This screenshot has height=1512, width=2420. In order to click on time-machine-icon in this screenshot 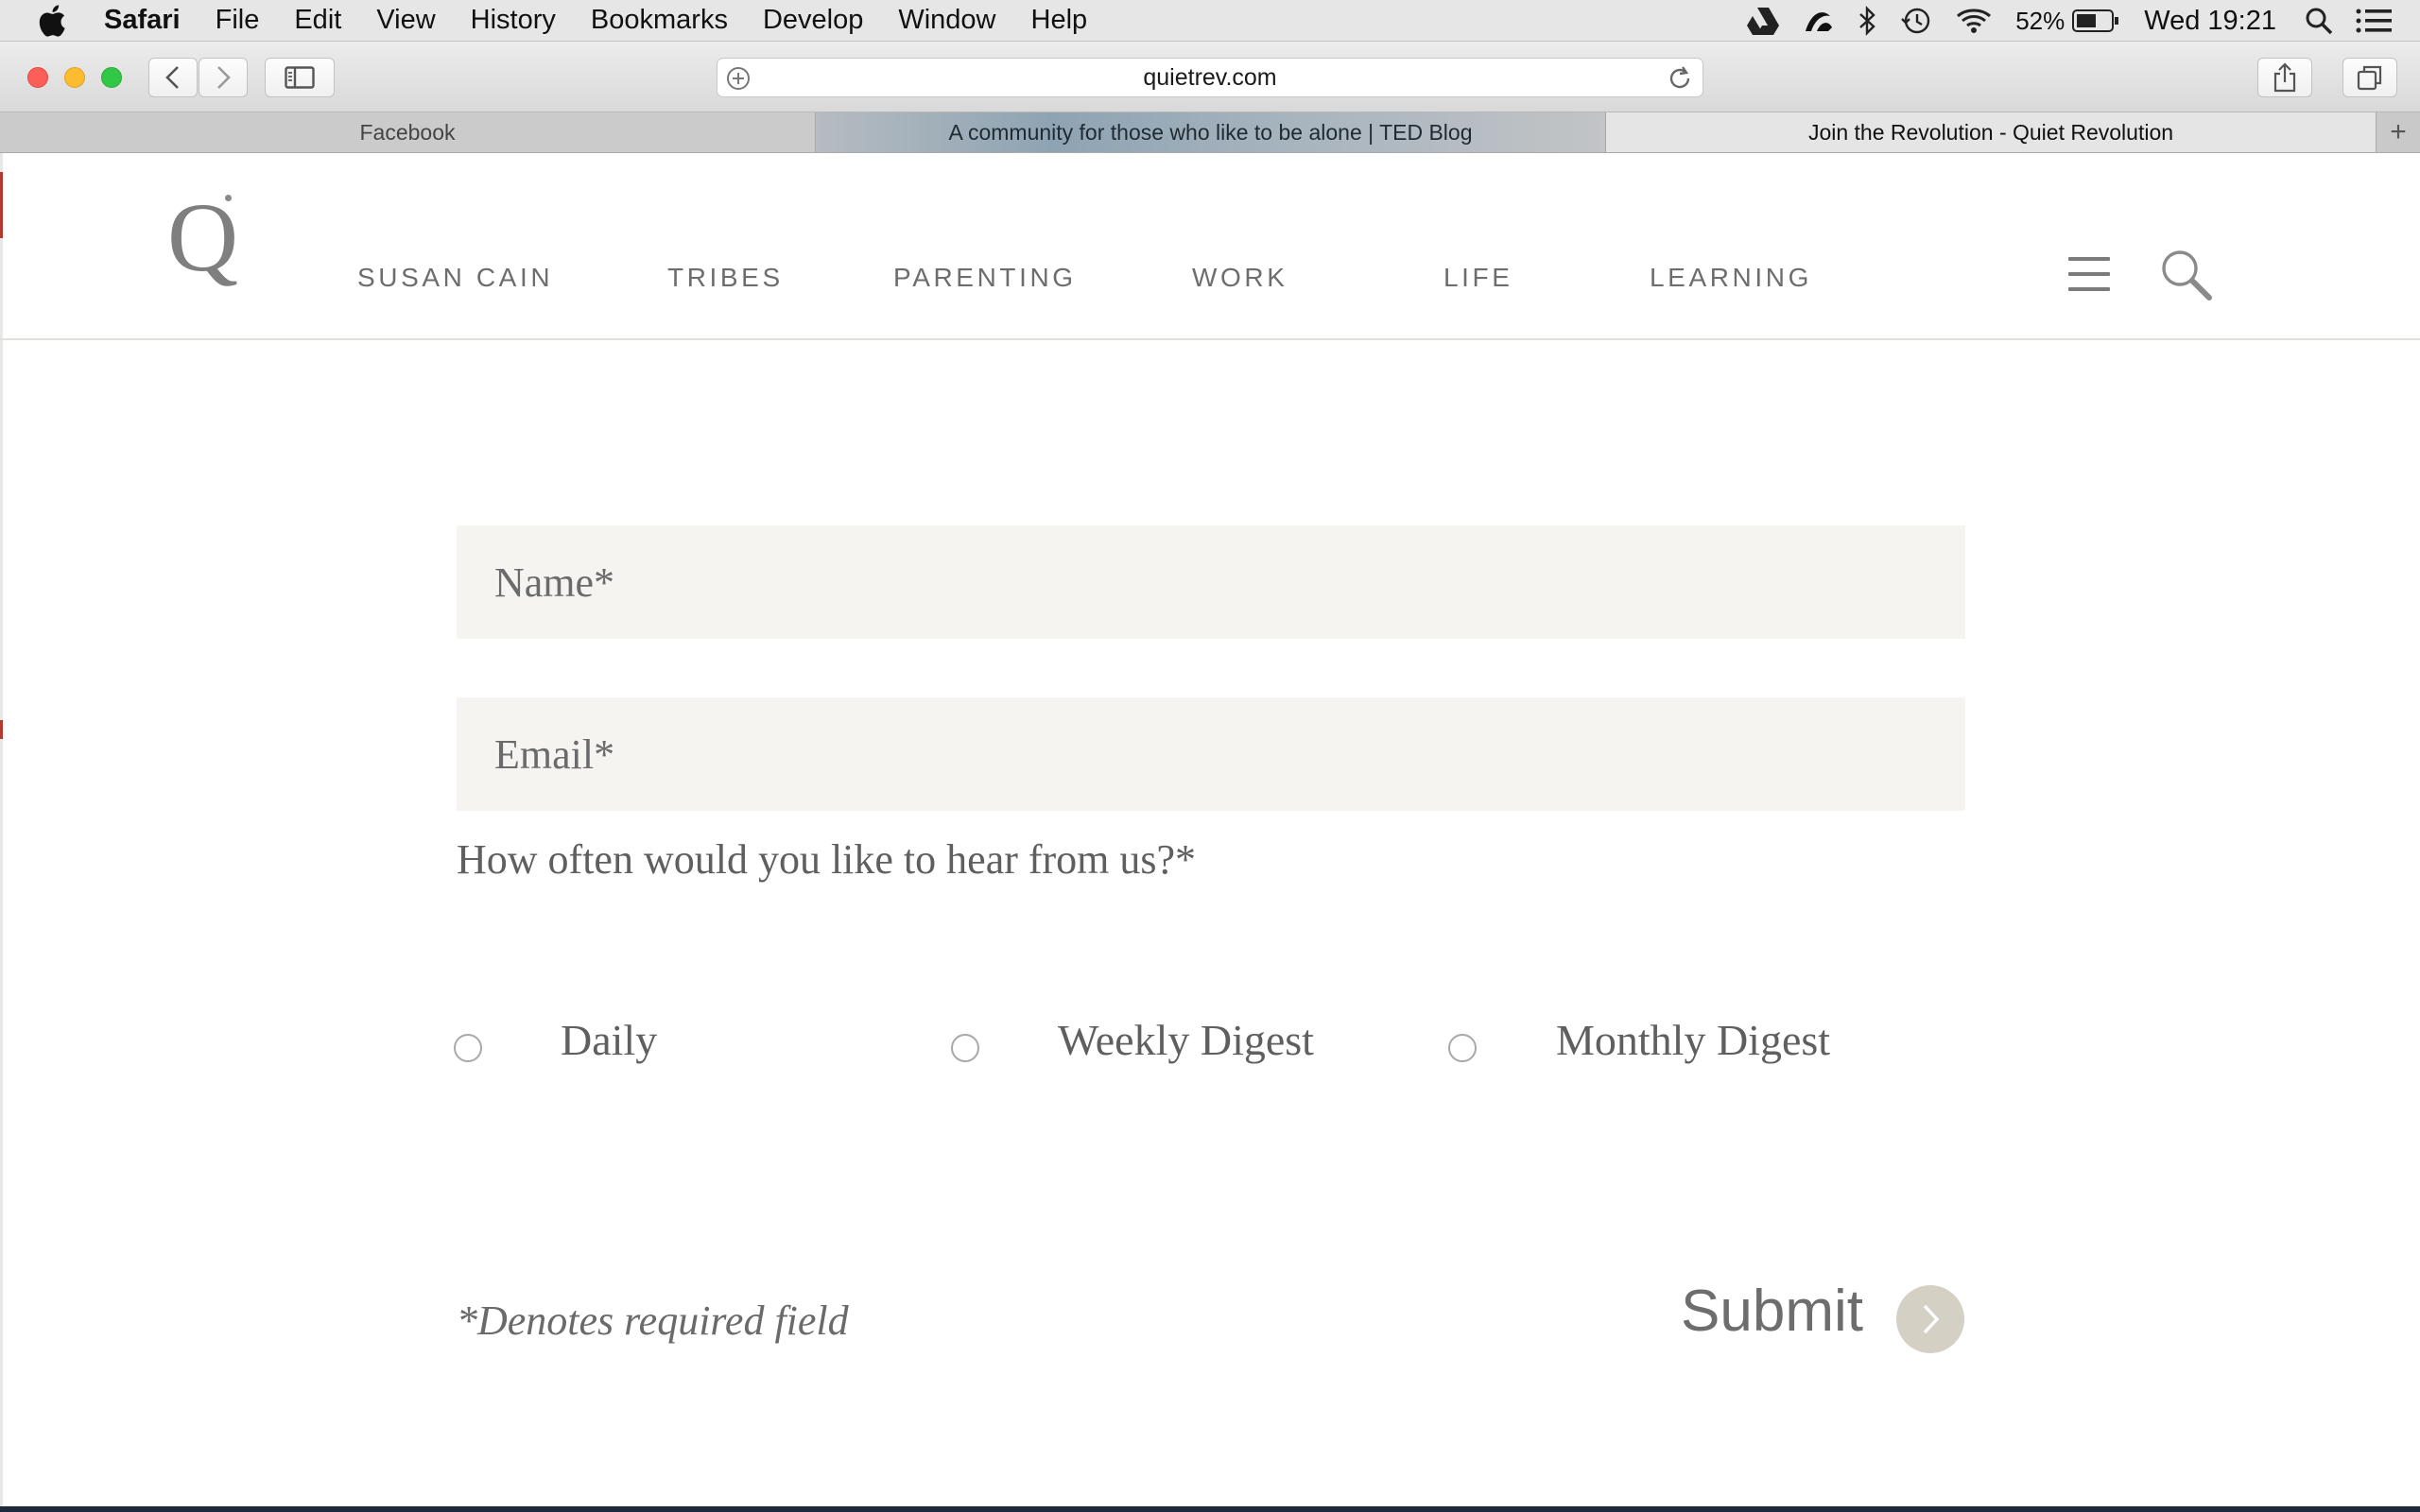, I will do `click(1916, 21)`.